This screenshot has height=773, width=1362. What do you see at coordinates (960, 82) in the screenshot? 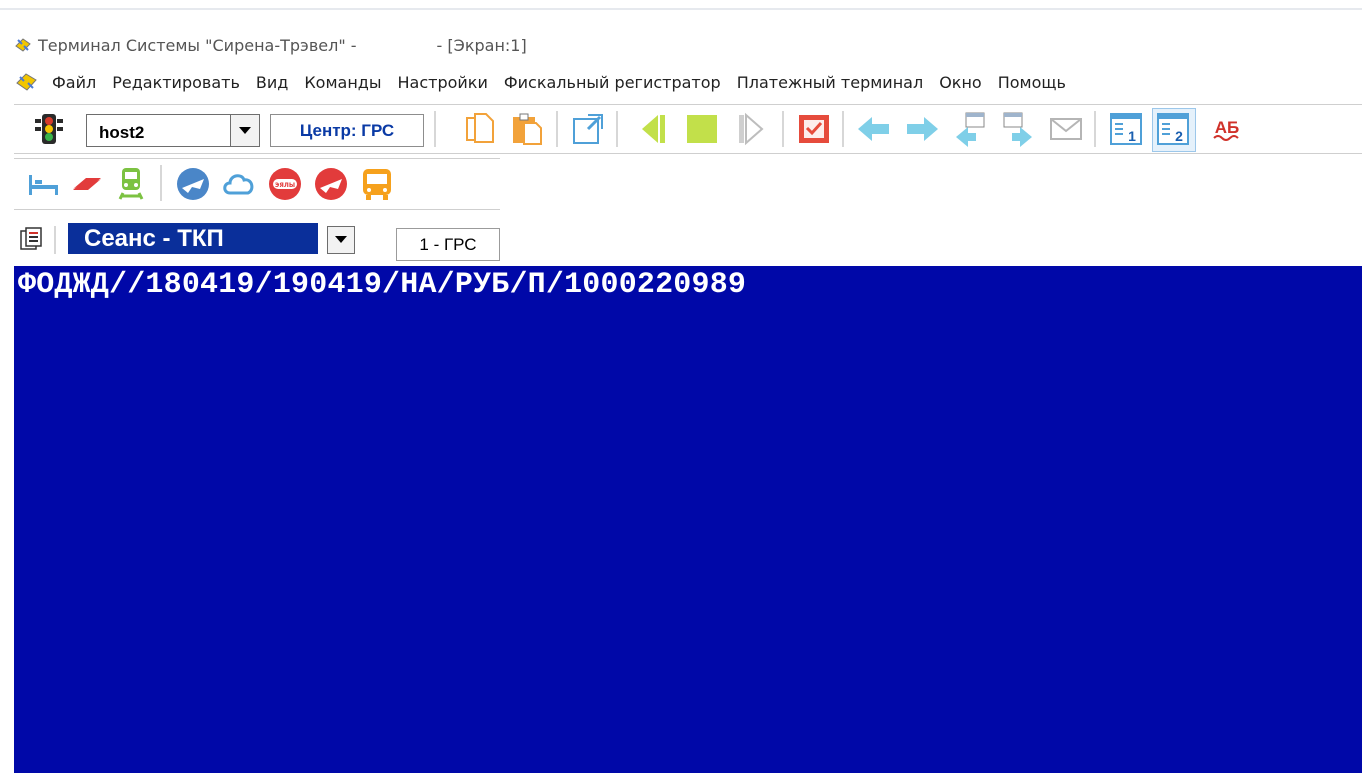
I see `menu-window: Окно` at bounding box center [960, 82].